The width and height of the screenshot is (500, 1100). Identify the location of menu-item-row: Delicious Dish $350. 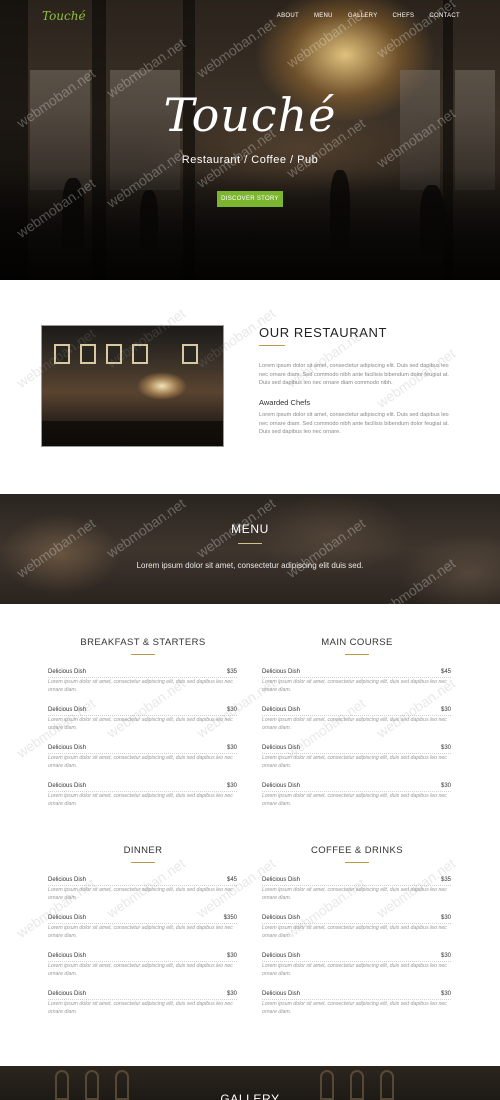
(142, 919).